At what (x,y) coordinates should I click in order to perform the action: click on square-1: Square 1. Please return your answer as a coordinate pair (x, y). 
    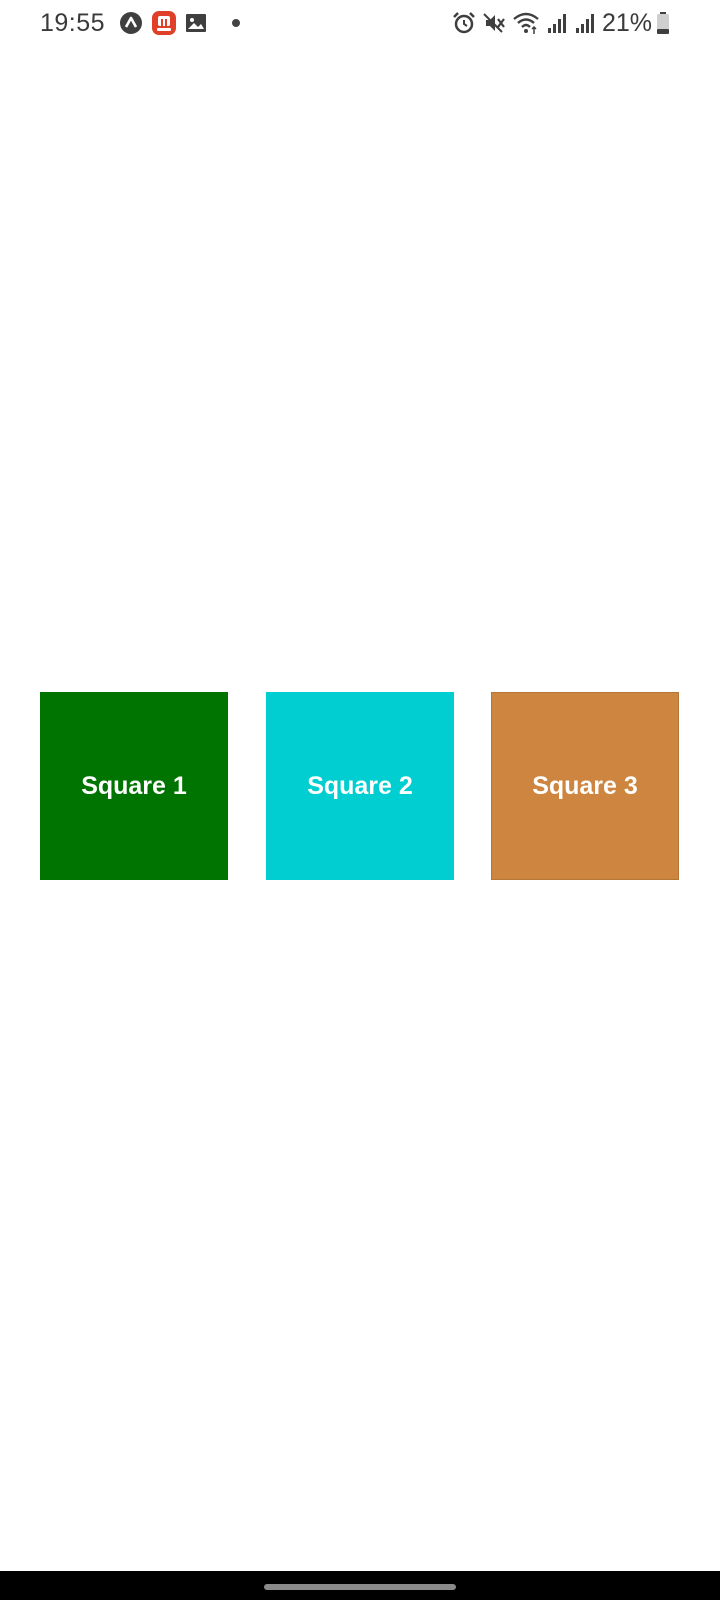
    Looking at the image, I should click on (134, 786).